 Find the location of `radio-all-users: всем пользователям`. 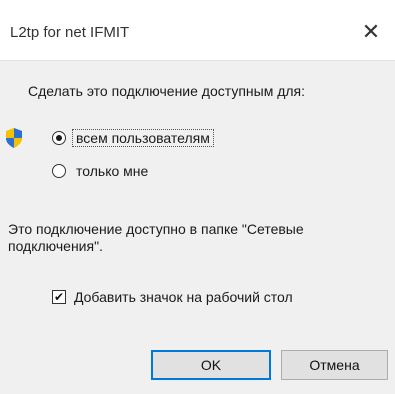

radio-all-users: всем пользователям is located at coordinates (133, 138).